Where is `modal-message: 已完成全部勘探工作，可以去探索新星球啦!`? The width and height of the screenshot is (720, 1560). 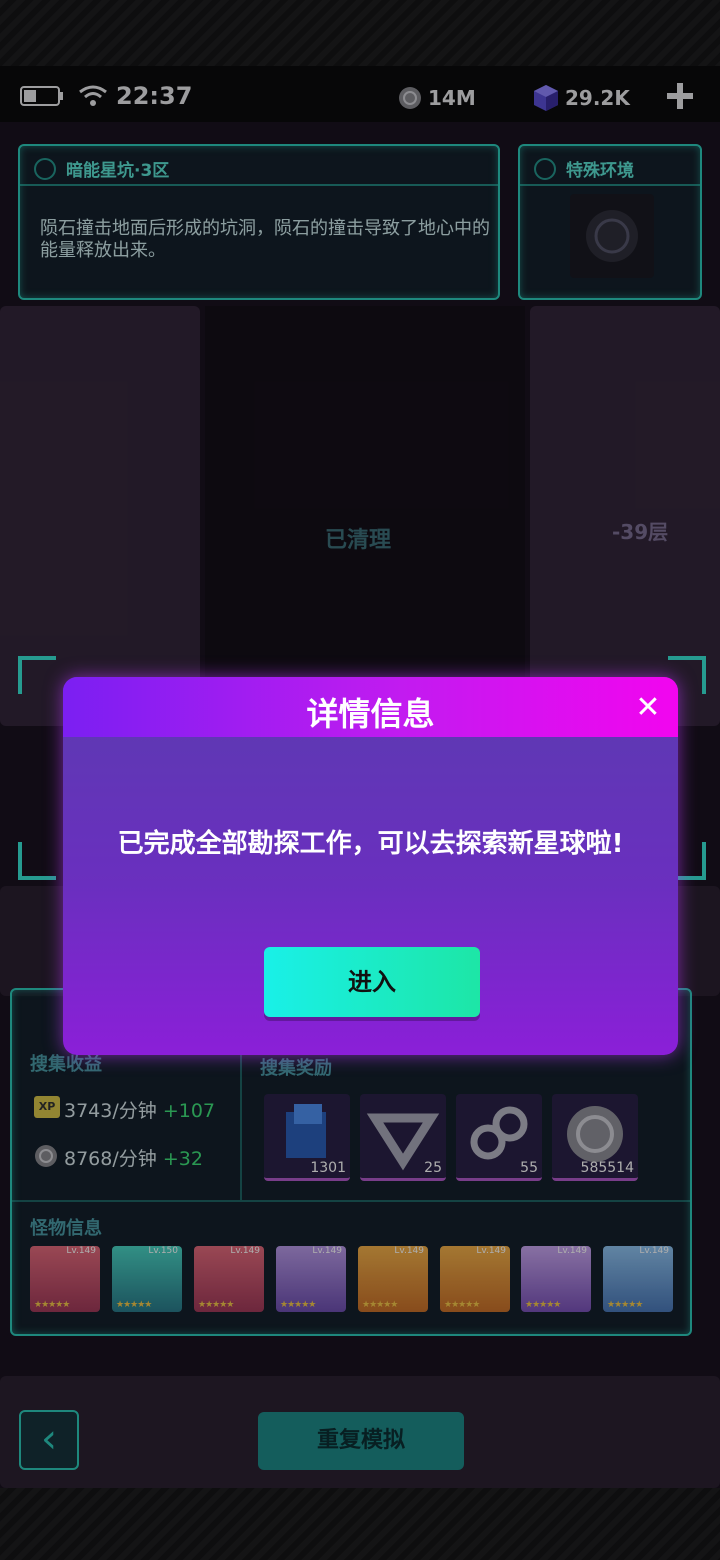
modal-message: 已完成全部勘探工作，可以去探索新星球啦! is located at coordinates (370, 844).